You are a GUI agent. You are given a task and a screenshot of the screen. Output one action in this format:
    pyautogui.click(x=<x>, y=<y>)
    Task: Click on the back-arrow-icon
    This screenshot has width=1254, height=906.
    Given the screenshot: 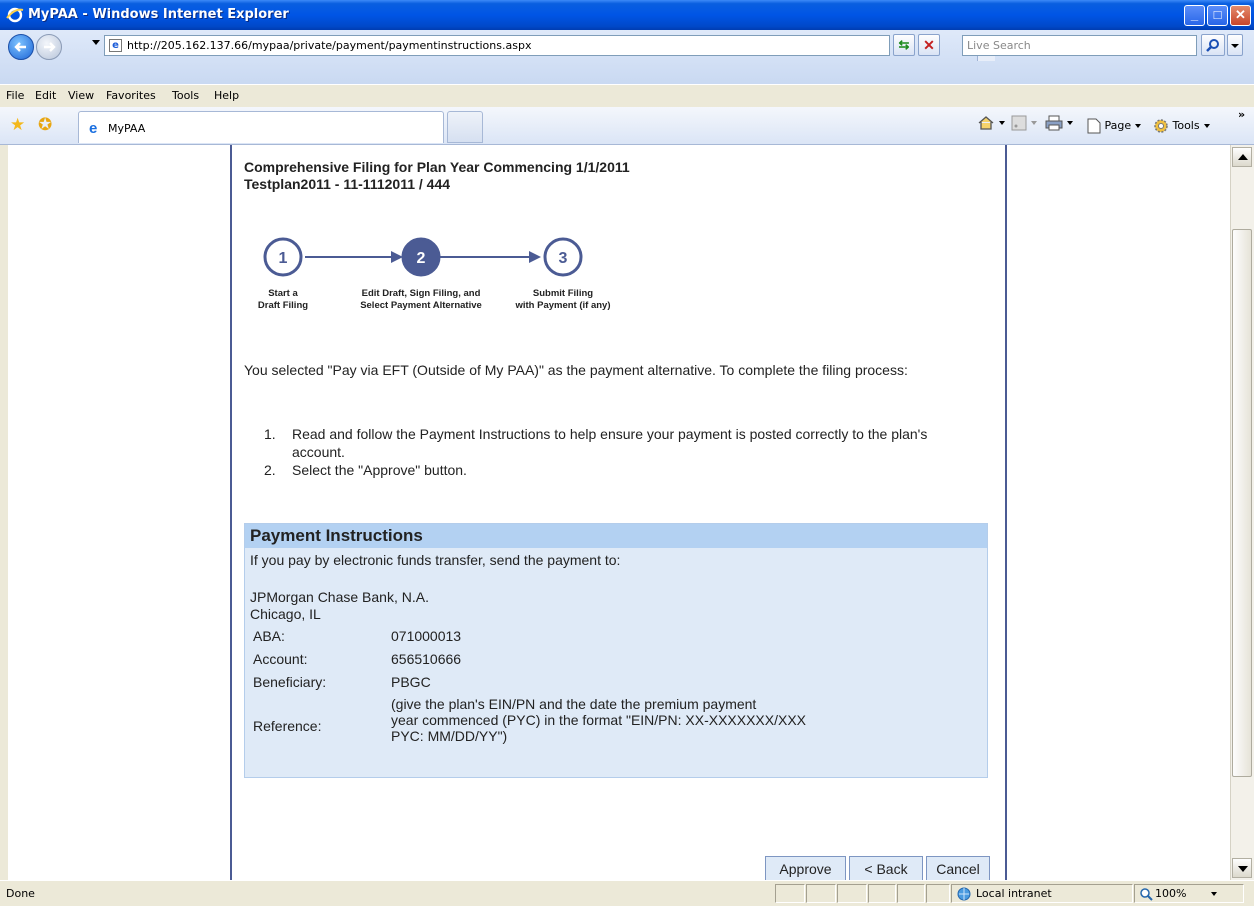 What is the action you would take?
    pyautogui.click(x=20, y=47)
    